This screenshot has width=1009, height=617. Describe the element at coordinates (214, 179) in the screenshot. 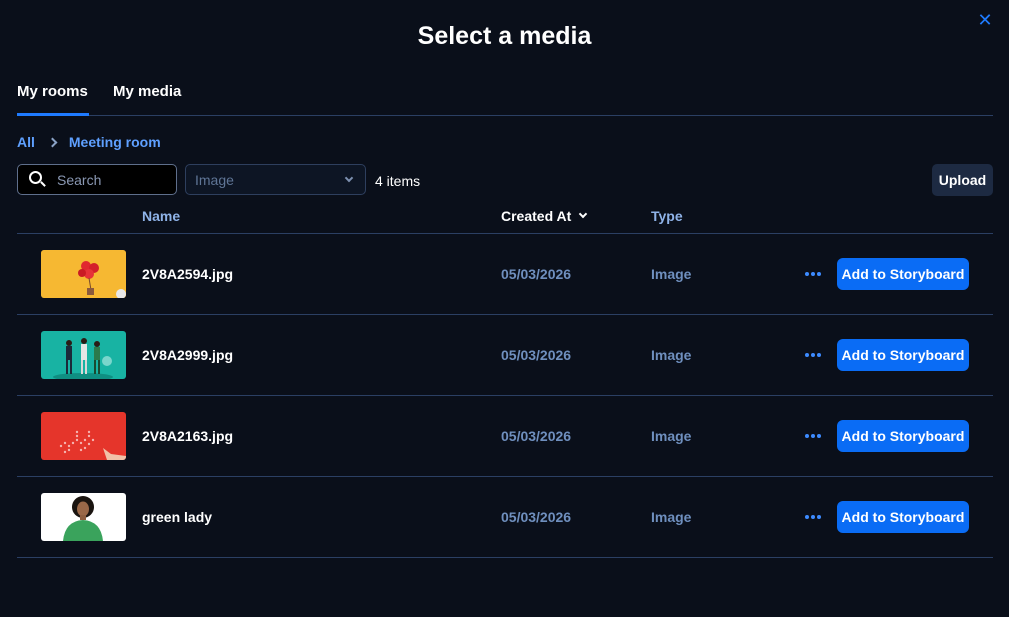

I see `type-filter-placeholder: Image` at that location.